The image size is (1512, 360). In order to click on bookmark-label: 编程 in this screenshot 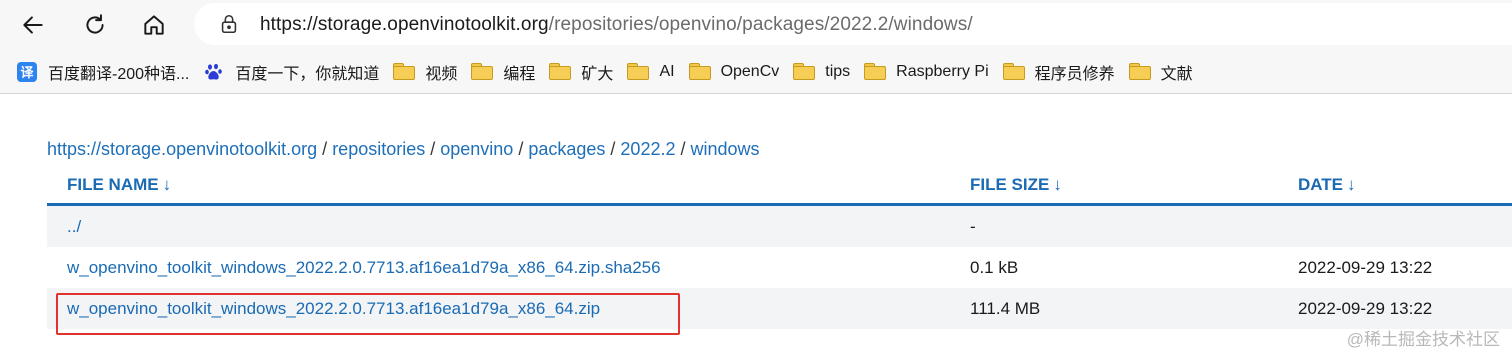, I will do `click(519, 74)`.